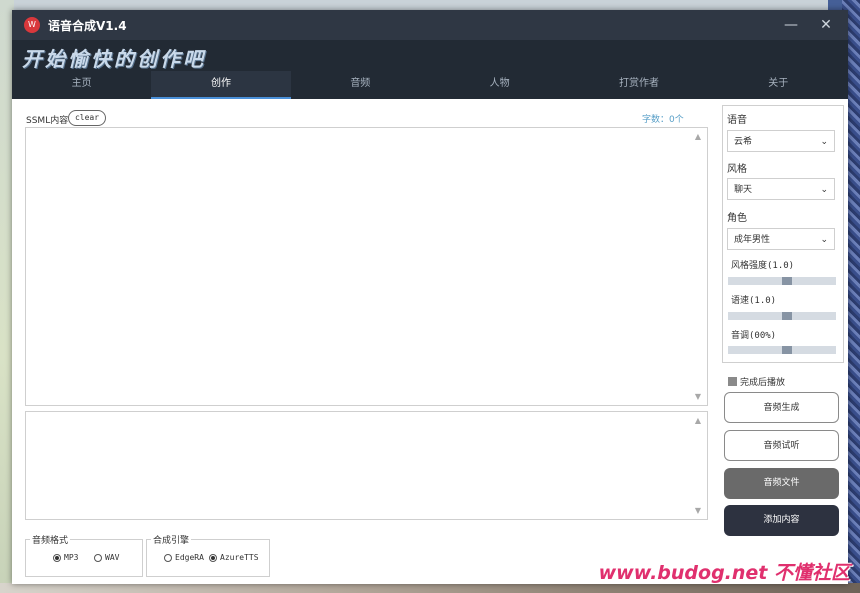  I want to click on style-strength-label: 风格强度(1.0), so click(763, 266).